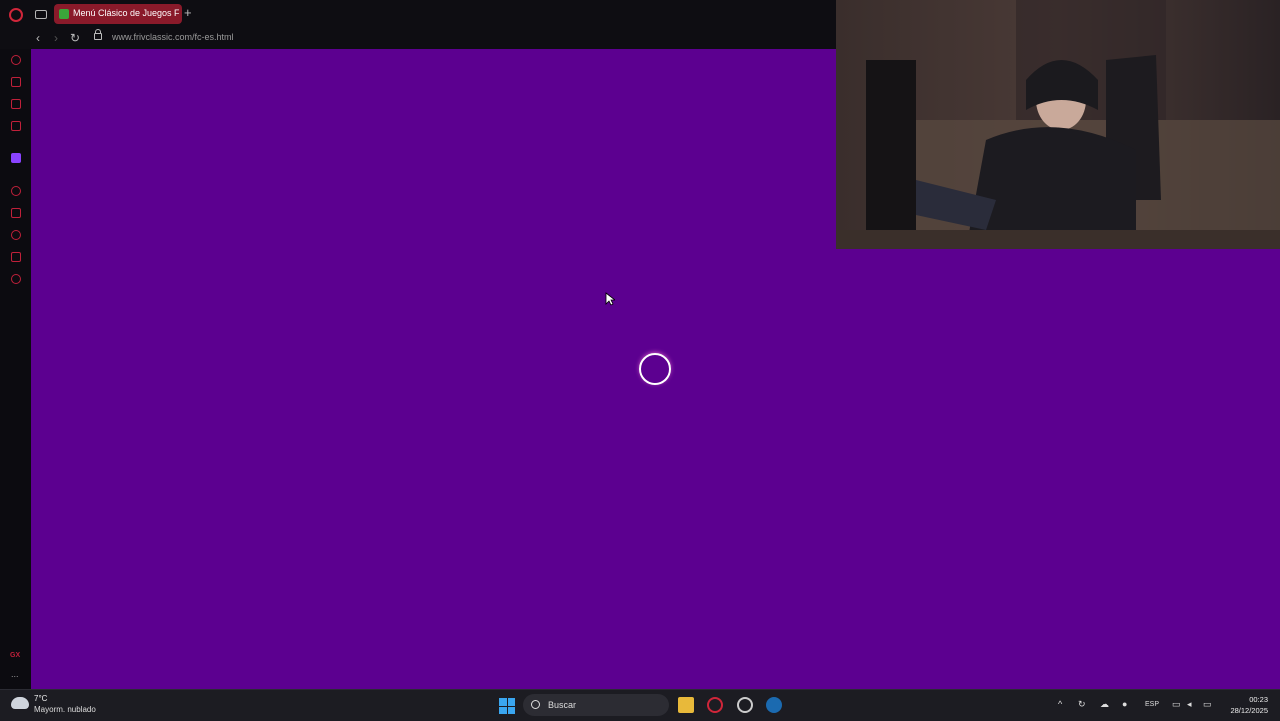 The width and height of the screenshot is (1280, 721). I want to click on steam-icon, so click(774, 705).